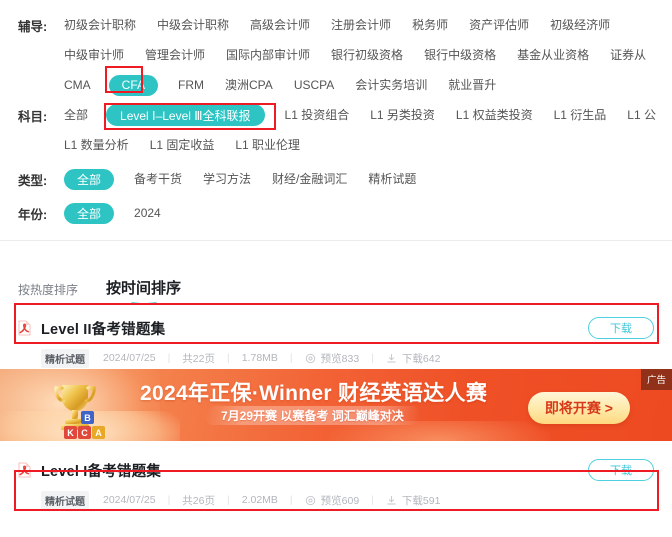  Describe the element at coordinates (656, 379) in the screenshot. I see `ad-flag-label: 广告` at that location.